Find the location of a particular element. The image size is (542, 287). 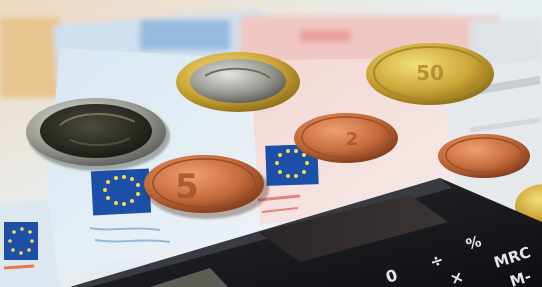

fifty-cent-coin: 50 is located at coordinates (430, 74).